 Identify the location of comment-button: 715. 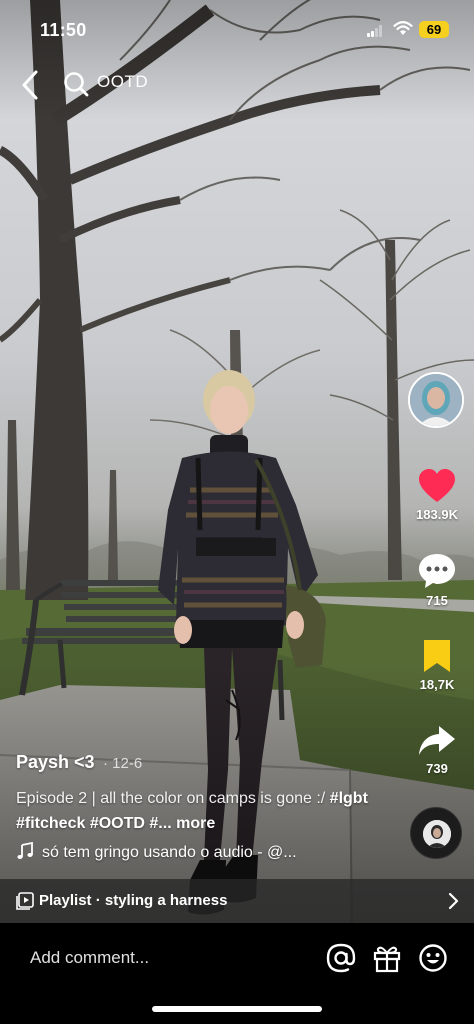
(437, 580).